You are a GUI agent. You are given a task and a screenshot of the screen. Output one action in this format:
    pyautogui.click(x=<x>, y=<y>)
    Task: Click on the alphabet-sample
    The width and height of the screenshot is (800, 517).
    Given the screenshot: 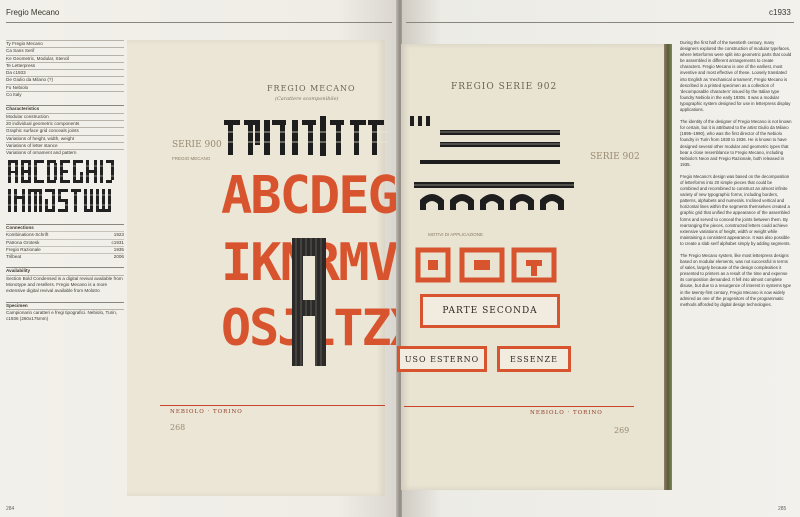 What is the action you would take?
    pyautogui.click(x=62, y=186)
    